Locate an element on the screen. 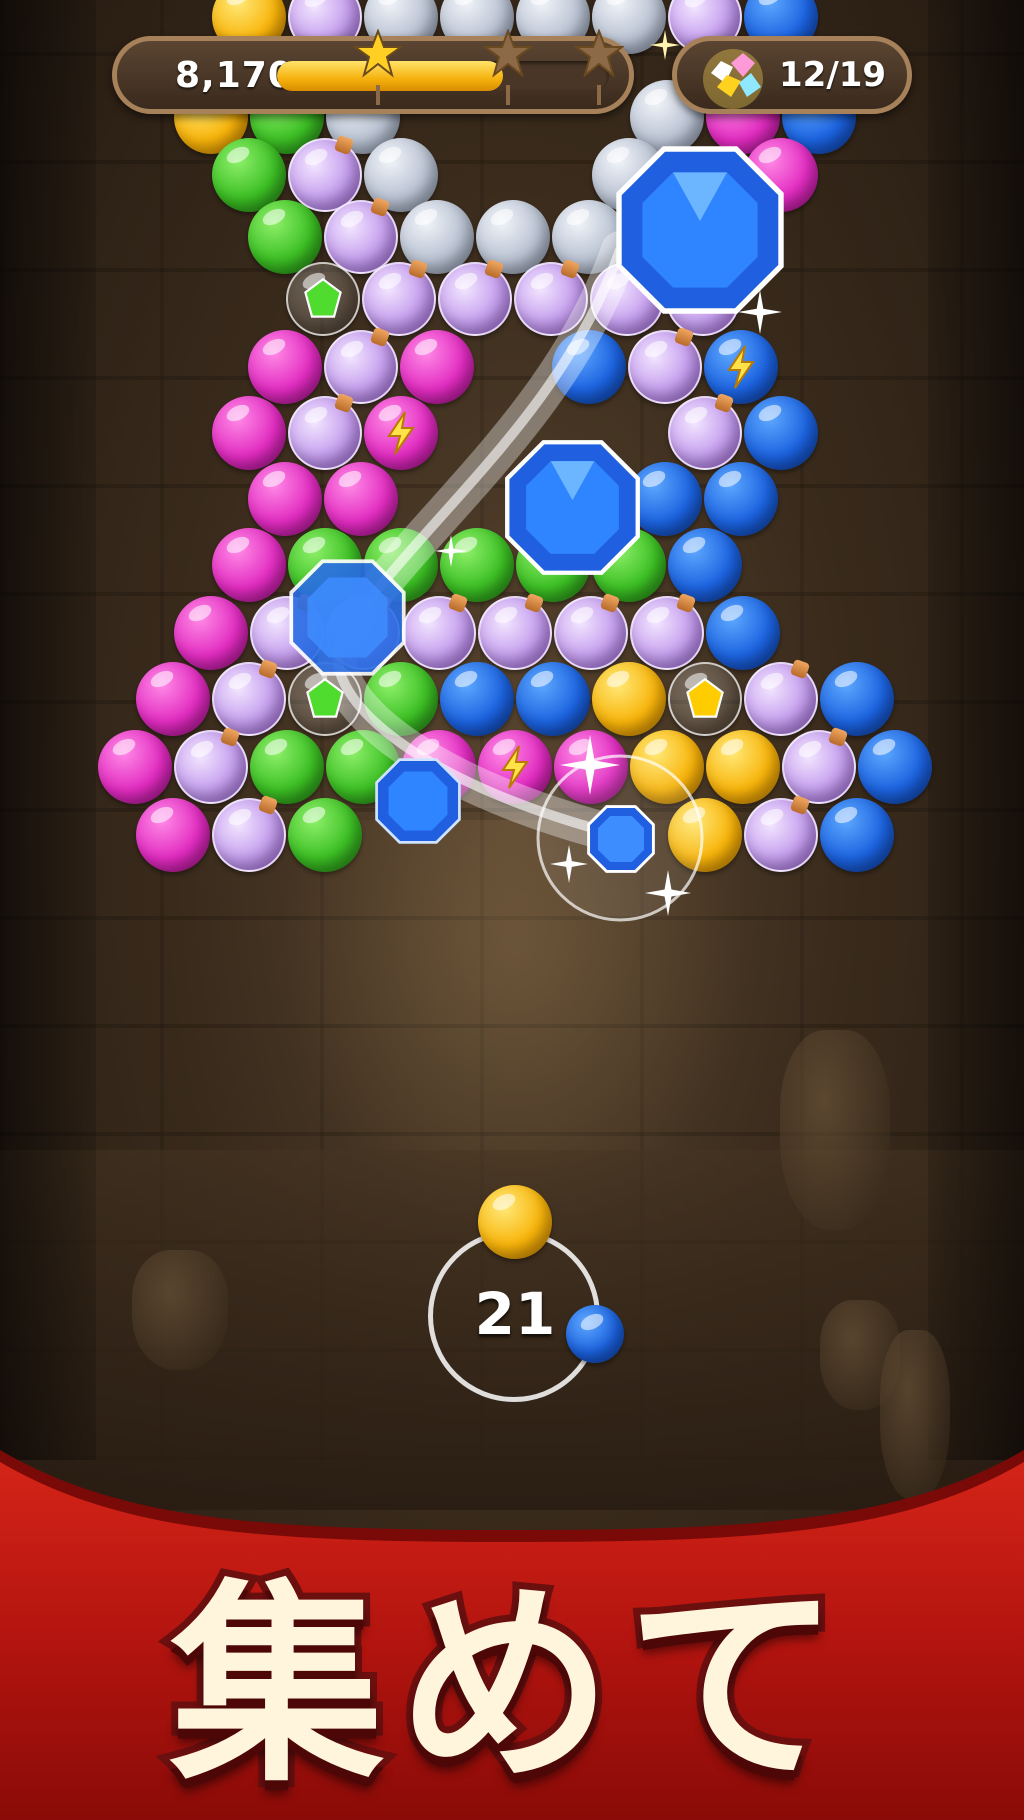 The height and width of the screenshot is (1820, 1024). banner-title: 集めて is located at coordinates (508, 1686).